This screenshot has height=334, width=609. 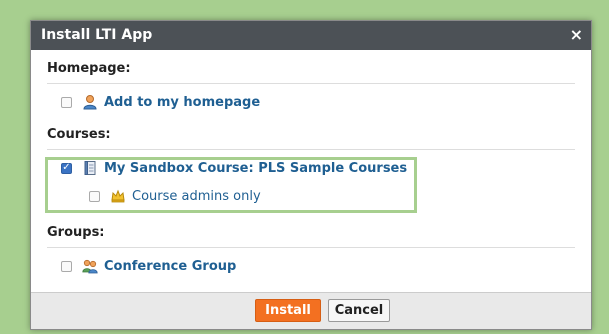 I want to click on install-button: Install, so click(x=288, y=310).